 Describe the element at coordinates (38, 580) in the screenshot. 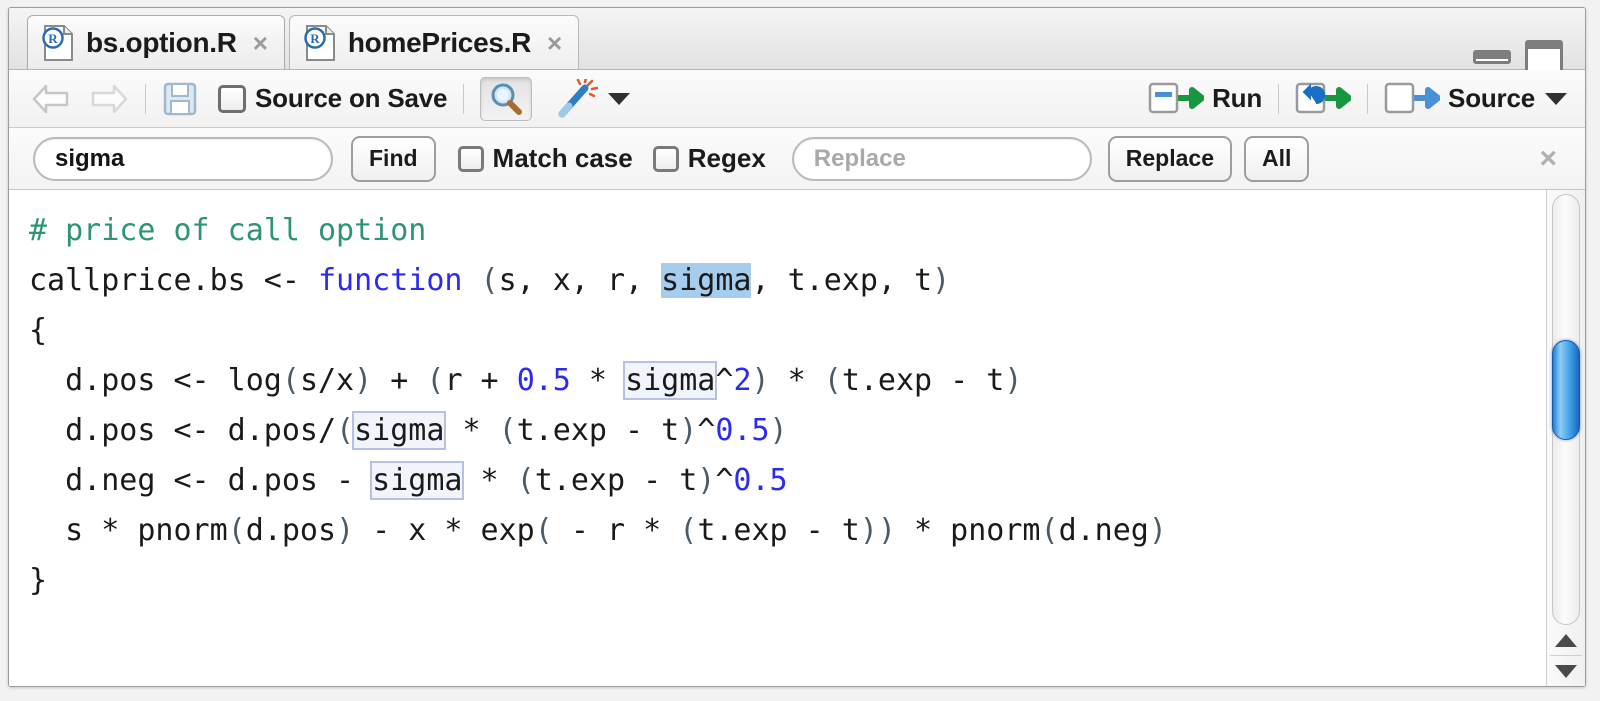

I see `code-line: }` at that location.